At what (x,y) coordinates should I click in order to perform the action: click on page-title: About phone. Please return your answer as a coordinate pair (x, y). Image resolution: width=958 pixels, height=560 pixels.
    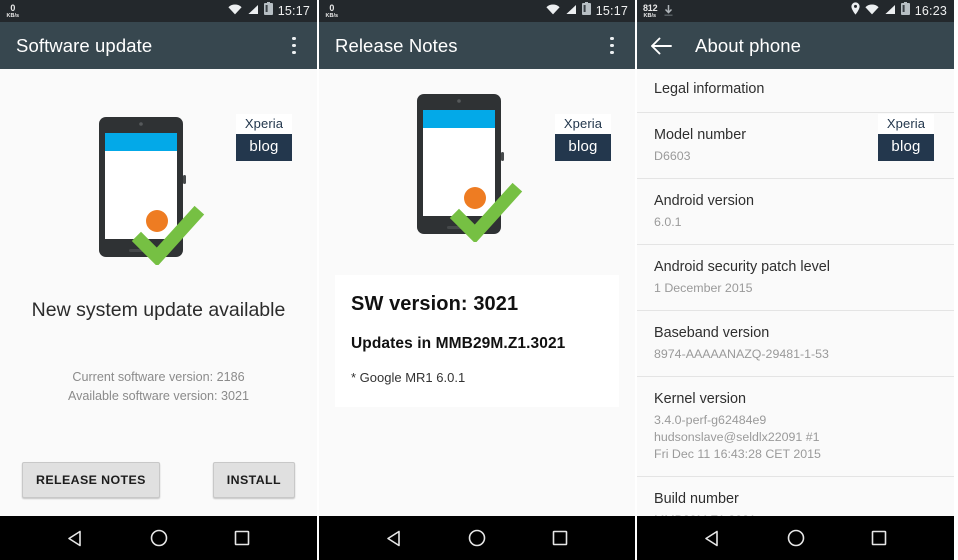
    Looking at the image, I should click on (748, 45).